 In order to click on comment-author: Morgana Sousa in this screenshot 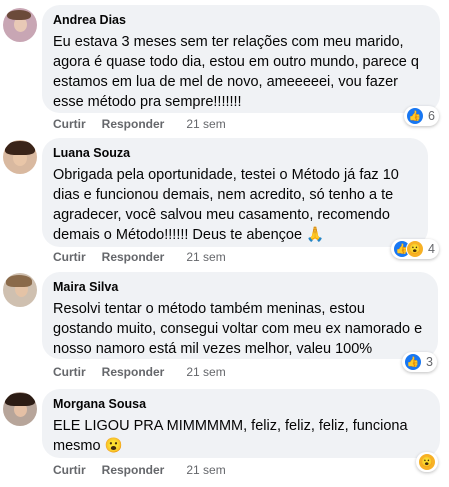, I will do `click(241, 404)`.